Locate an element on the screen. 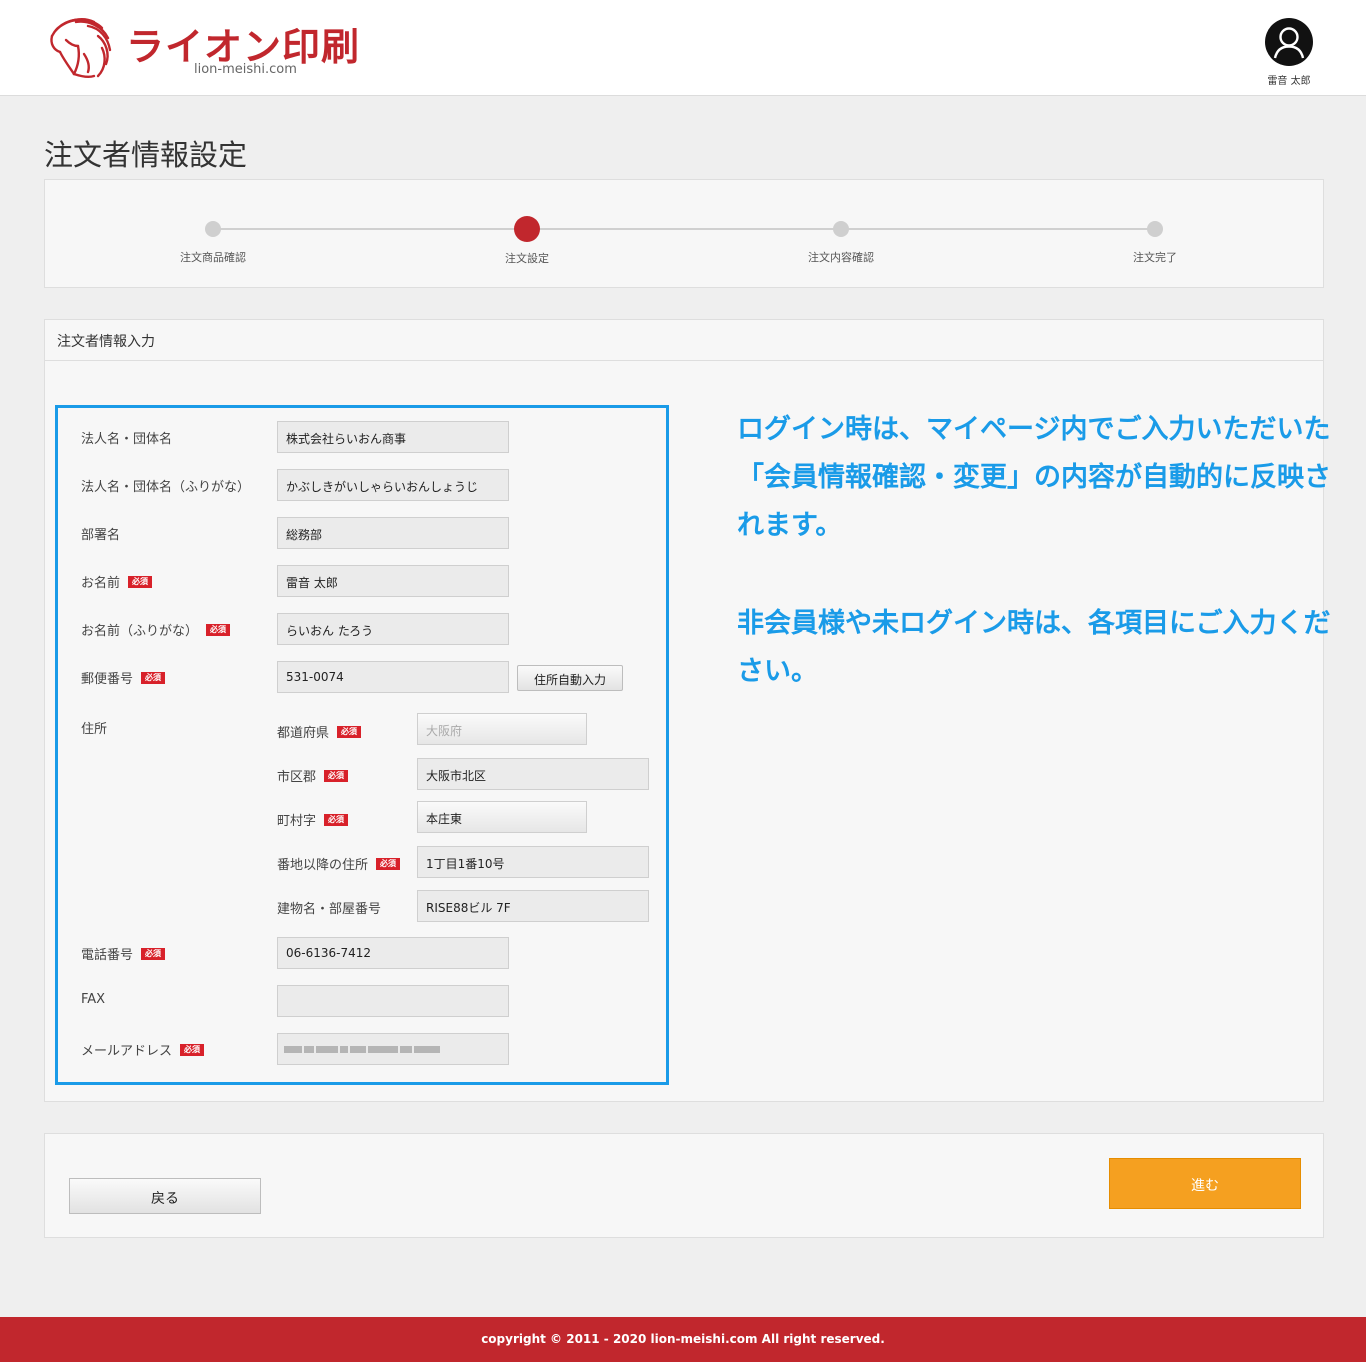  city-label: 市区郡 必須 is located at coordinates (313, 775).